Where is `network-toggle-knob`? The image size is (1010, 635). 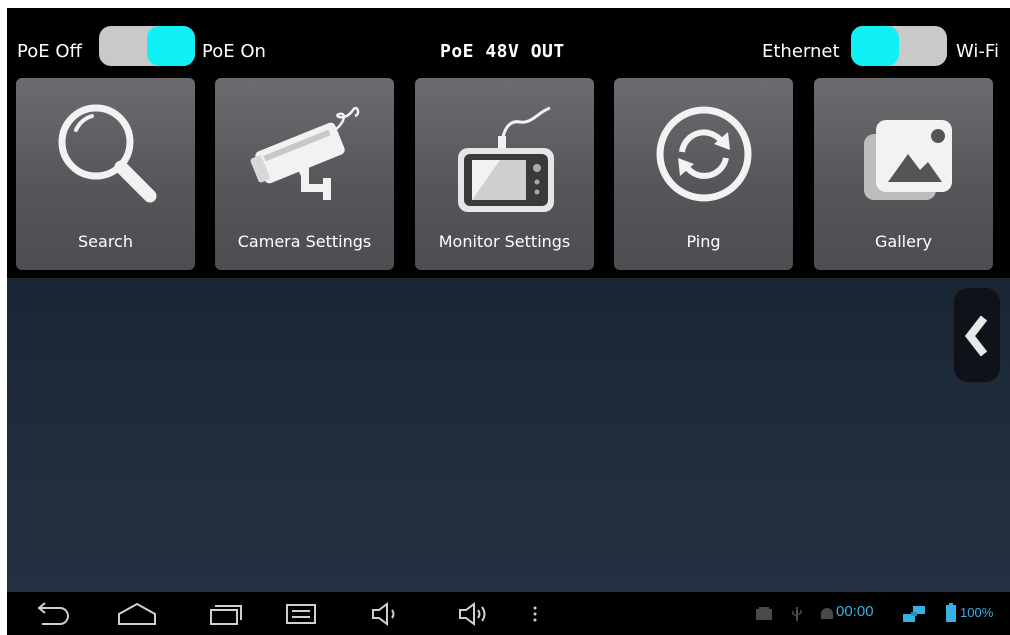
network-toggle-knob is located at coordinates (875, 46).